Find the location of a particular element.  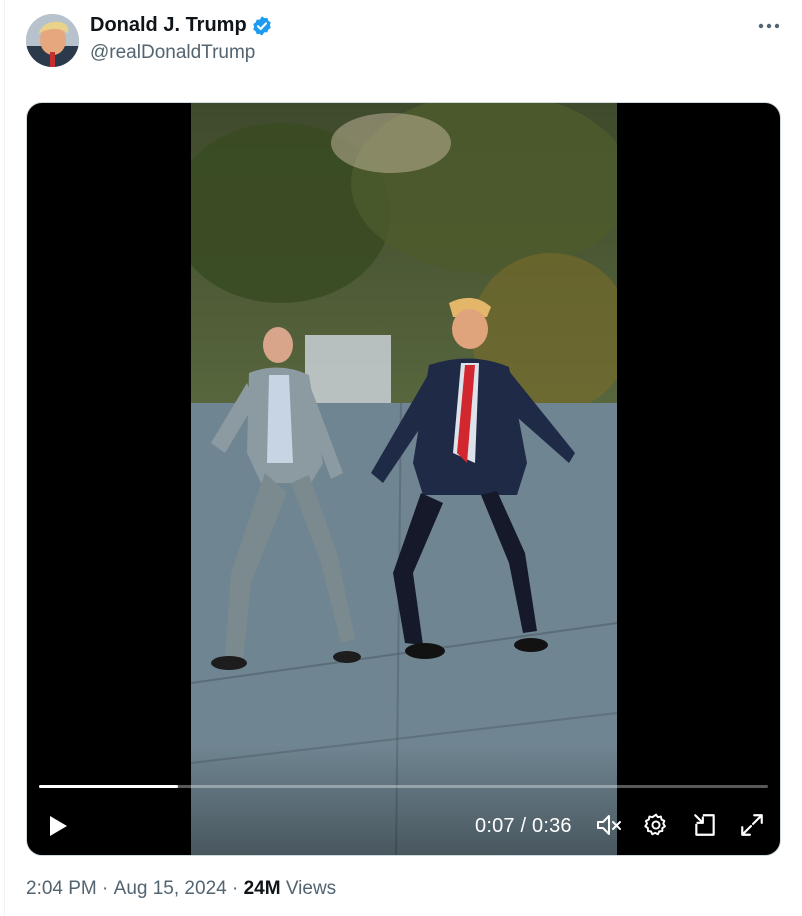

views-count: 24M is located at coordinates (262, 888).